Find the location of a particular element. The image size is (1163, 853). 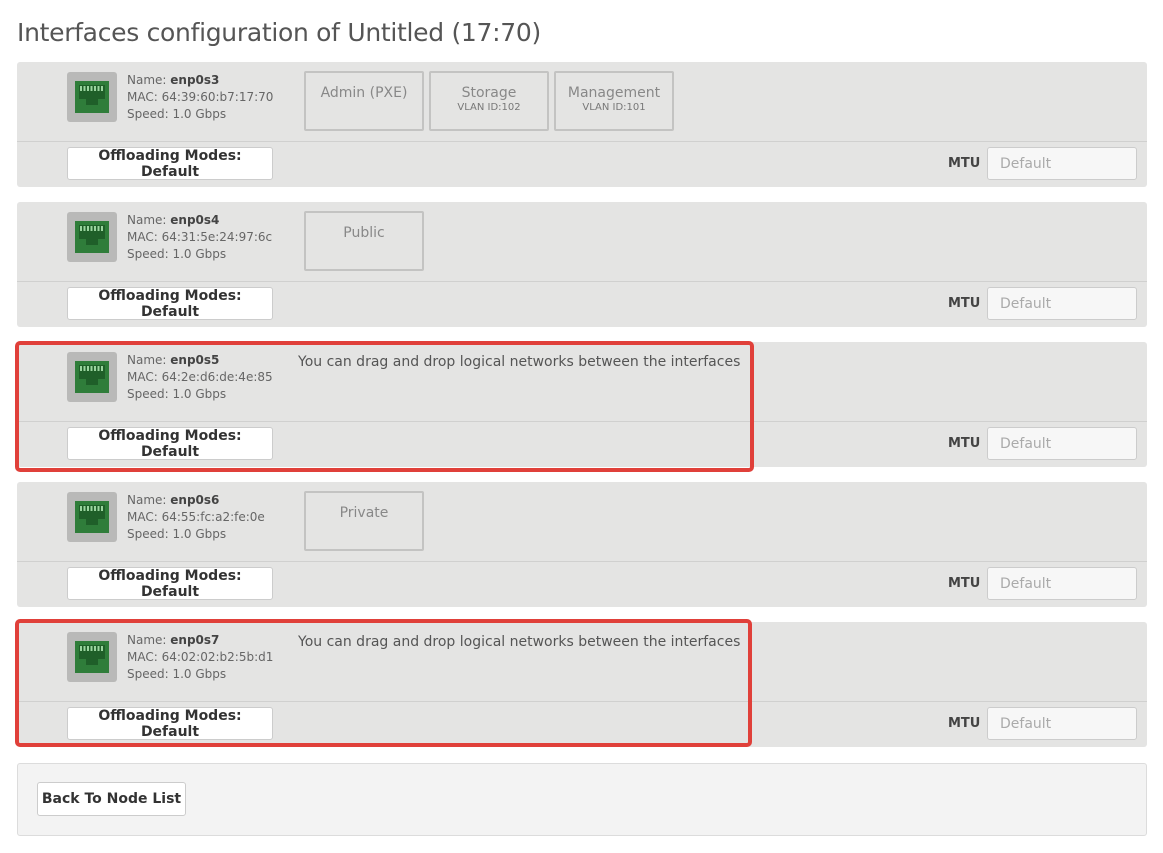

interface-mac-row: MAC: 64:2e:d6:de:4e:85 is located at coordinates (200, 377).